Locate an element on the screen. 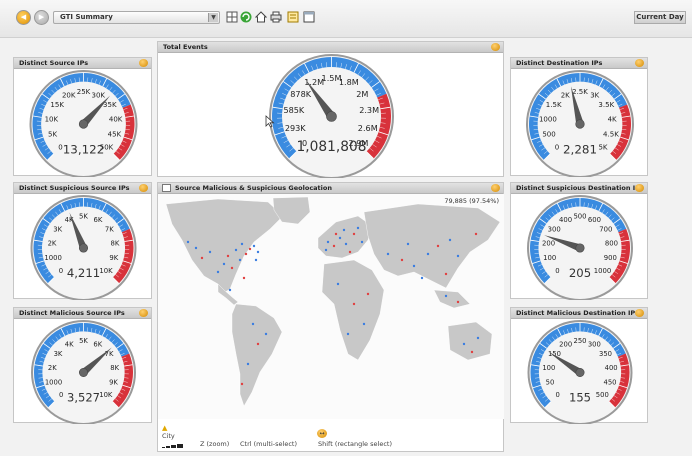 This screenshot has width=692, height=456. dashboard-select: GTI Summary ▼ is located at coordinates (136, 17).